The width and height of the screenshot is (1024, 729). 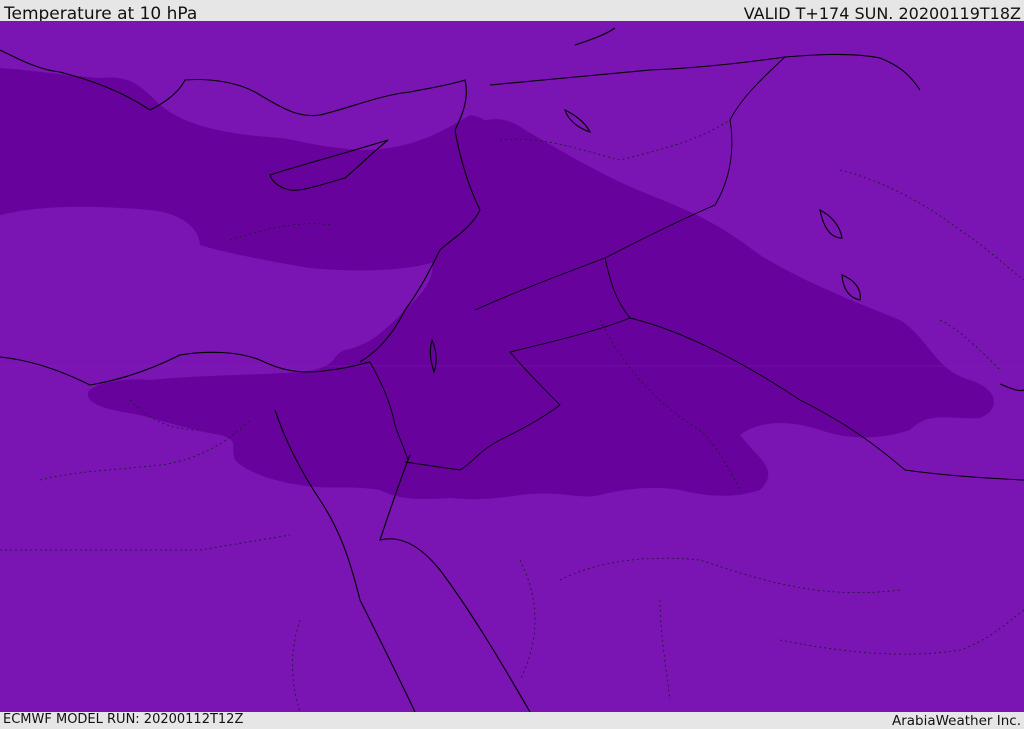 I want to click on brand-label: ArabiaWeather Inc., so click(x=956, y=721).